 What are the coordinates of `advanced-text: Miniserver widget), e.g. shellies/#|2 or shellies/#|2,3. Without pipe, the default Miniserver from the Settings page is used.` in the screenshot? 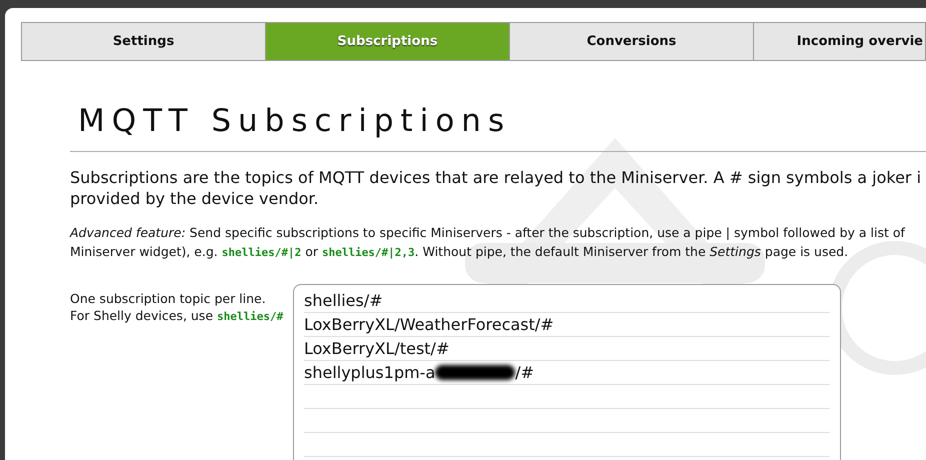 It's located at (460, 252).